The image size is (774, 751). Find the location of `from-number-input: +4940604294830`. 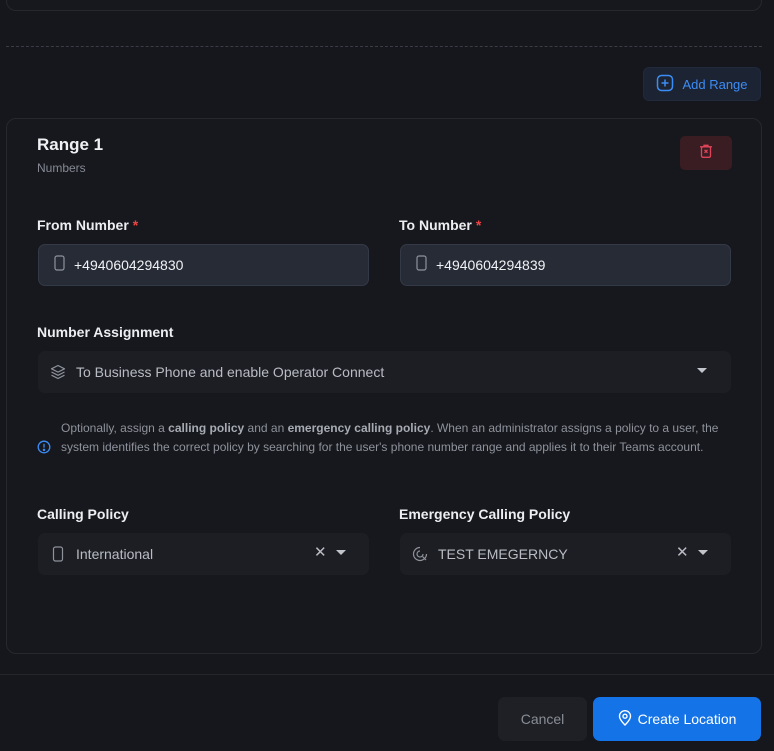

from-number-input: +4940604294830 is located at coordinates (203, 265).